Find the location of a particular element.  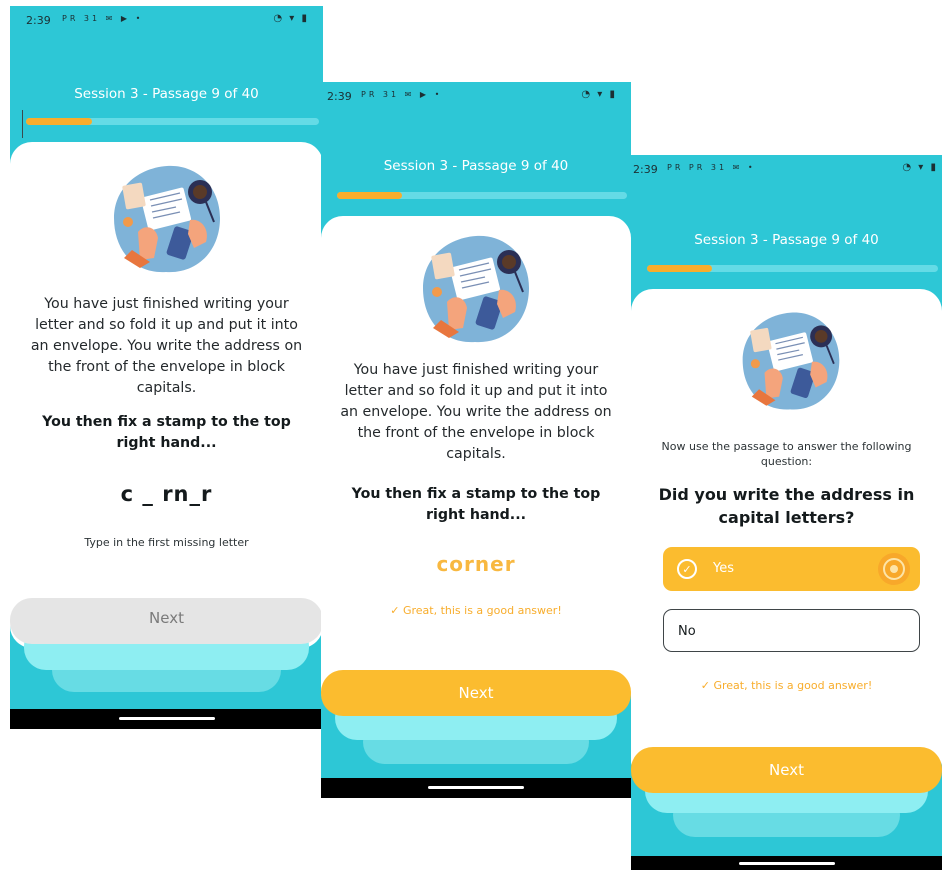

hint-text: Type in the first missing letter is located at coordinates (166, 542).